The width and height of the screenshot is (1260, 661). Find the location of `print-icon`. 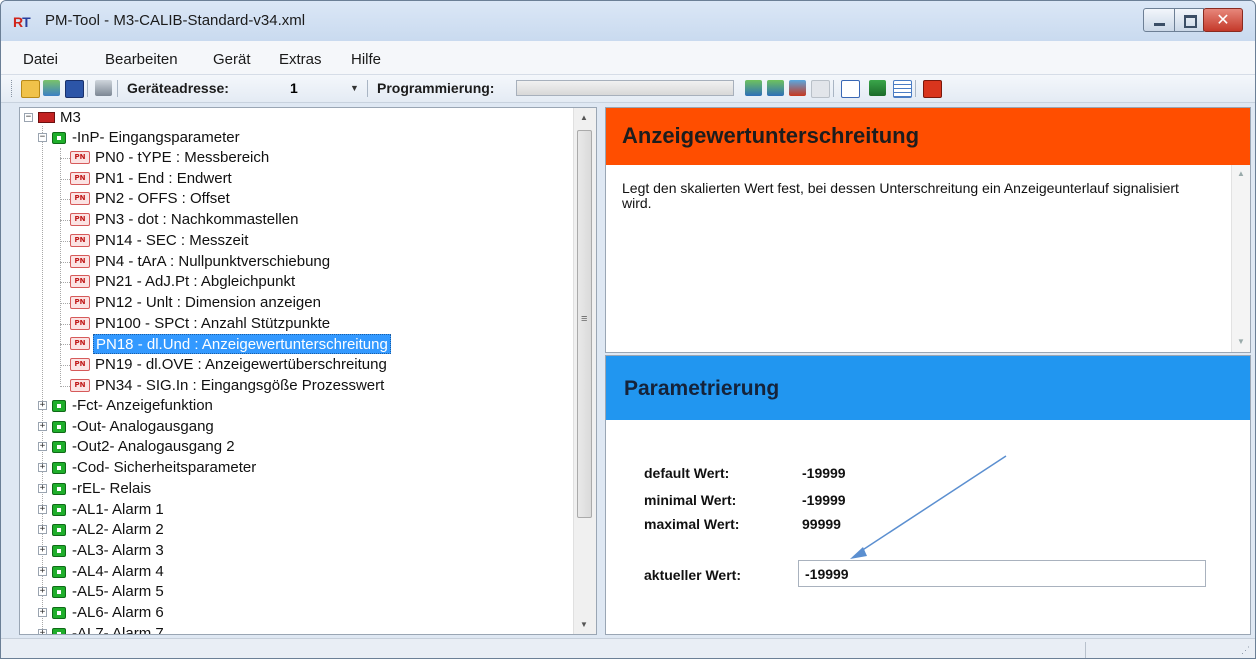

print-icon is located at coordinates (103, 88).